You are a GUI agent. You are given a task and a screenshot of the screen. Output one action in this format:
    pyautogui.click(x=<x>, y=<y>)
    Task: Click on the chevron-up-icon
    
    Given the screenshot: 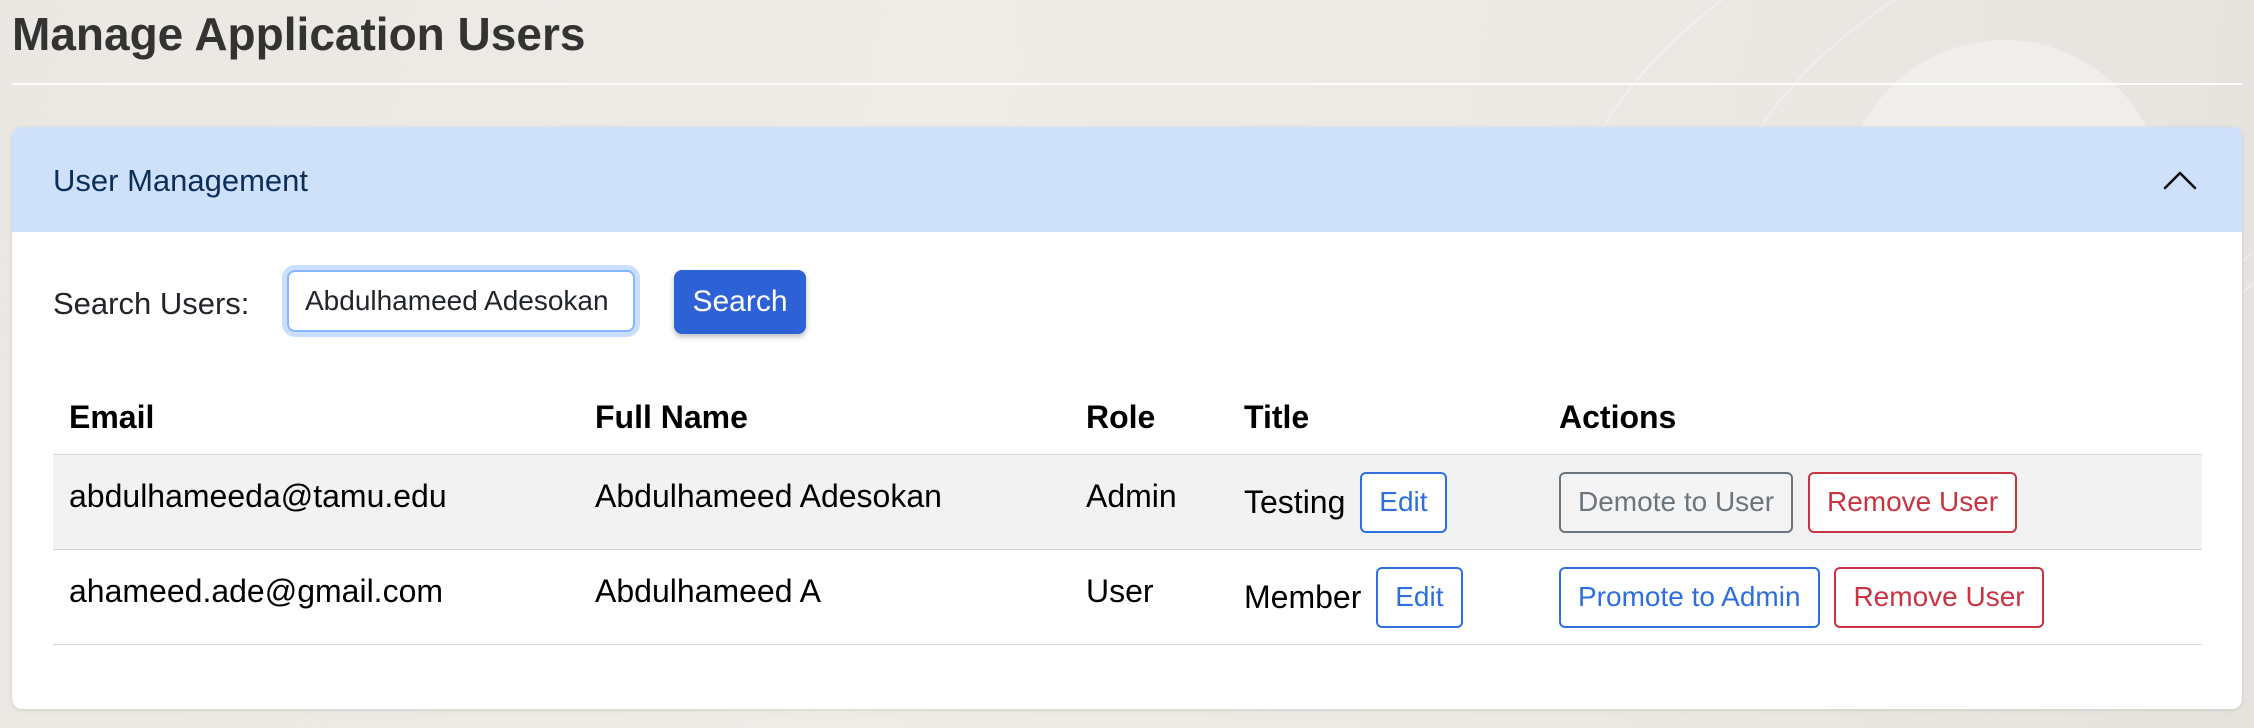 What is the action you would take?
    pyautogui.click(x=2180, y=181)
    